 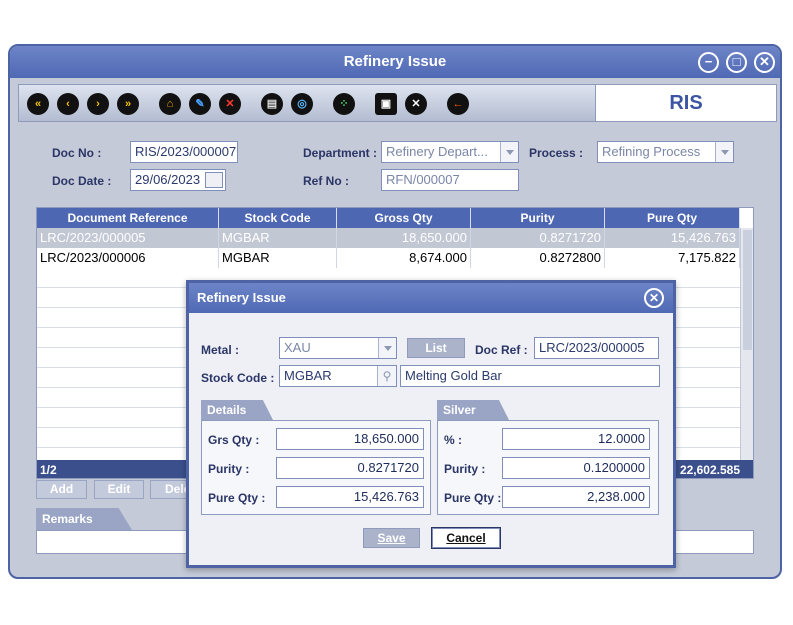 What do you see at coordinates (436, 348) in the screenshot?
I see `list-button: List` at bounding box center [436, 348].